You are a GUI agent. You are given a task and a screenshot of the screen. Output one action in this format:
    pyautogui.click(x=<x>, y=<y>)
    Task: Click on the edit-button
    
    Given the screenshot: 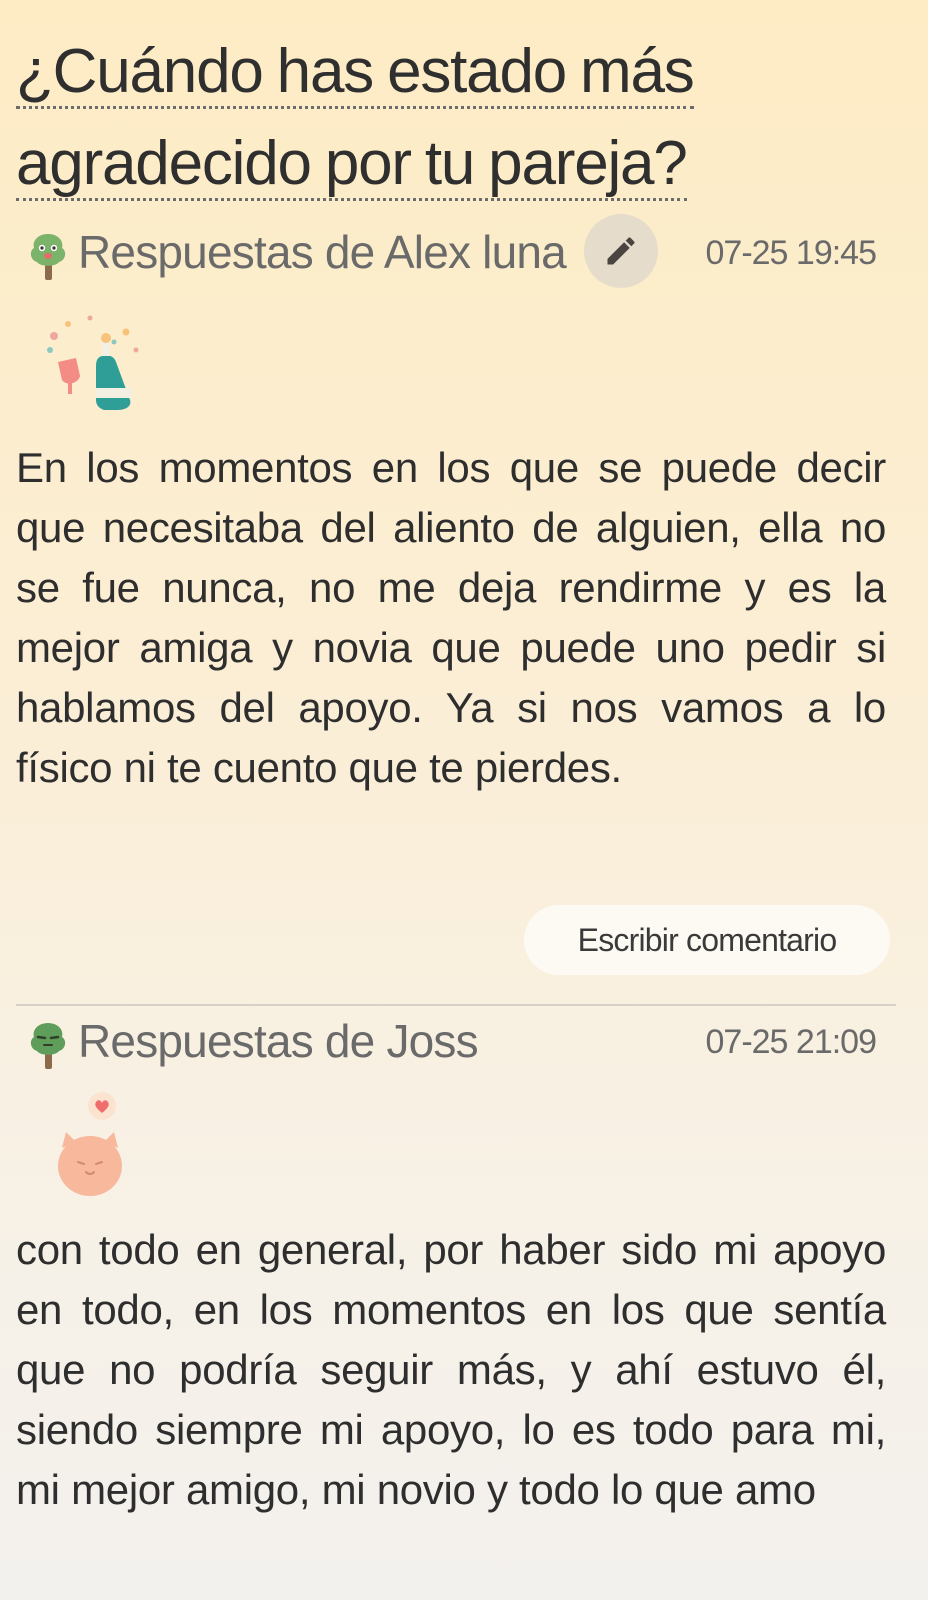 What is the action you would take?
    pyautogui.click(x=621, y=251)
    